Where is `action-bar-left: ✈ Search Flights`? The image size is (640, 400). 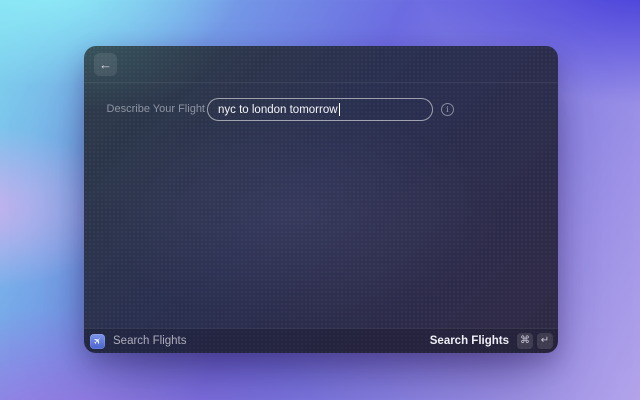
action-bar-left: ✈ Search Flights is located at coordinates (138, 341).